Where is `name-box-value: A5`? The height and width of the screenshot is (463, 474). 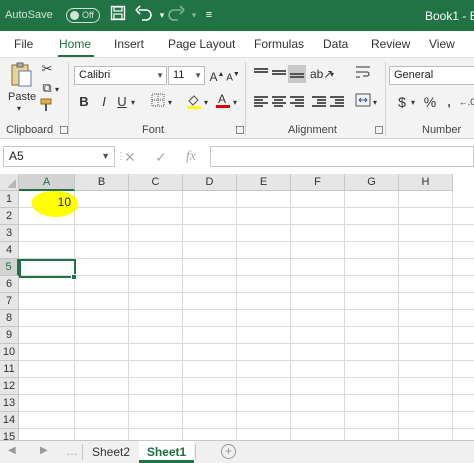 name-box-value: A5 is located at coordinates (16, 156).